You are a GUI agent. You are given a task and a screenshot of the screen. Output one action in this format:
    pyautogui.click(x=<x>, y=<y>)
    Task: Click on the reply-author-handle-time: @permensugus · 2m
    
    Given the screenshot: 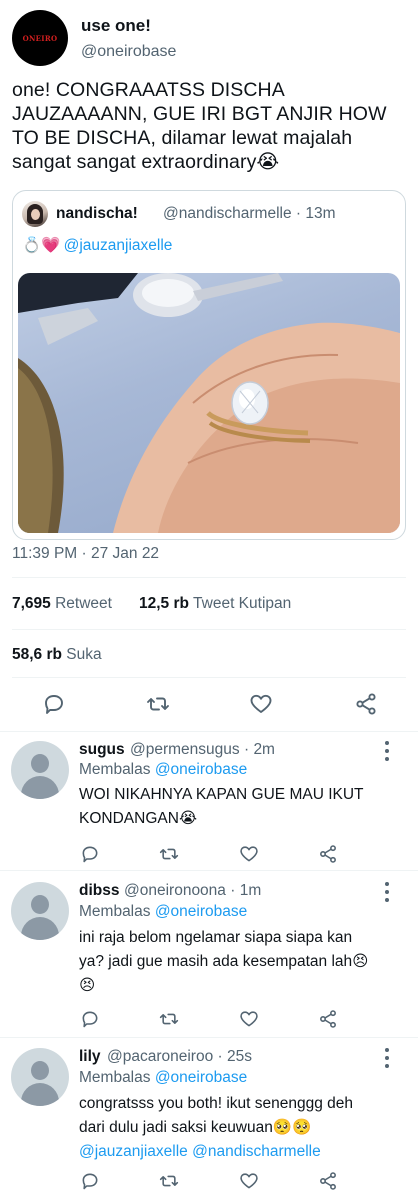 What is the action you would take?
    pyautogui.click(x=202, y=749)
    